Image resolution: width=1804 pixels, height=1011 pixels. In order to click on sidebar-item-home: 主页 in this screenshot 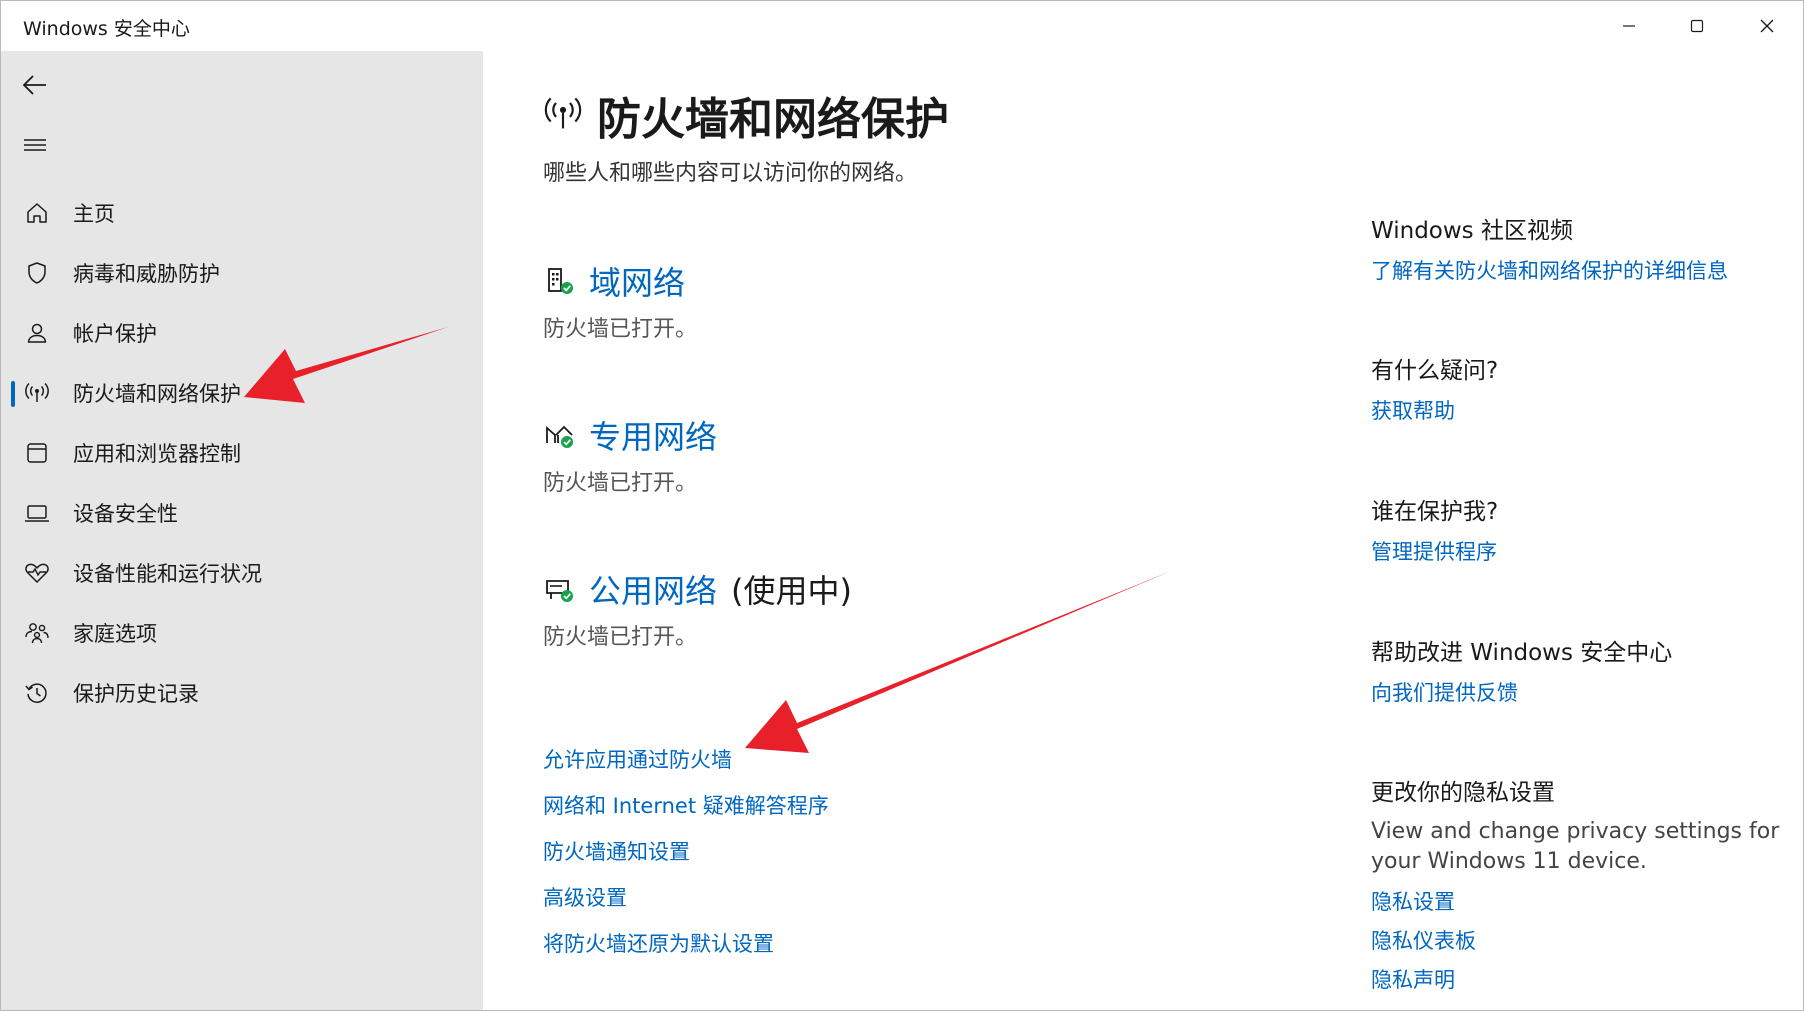, I will do `click(242, 213)`.